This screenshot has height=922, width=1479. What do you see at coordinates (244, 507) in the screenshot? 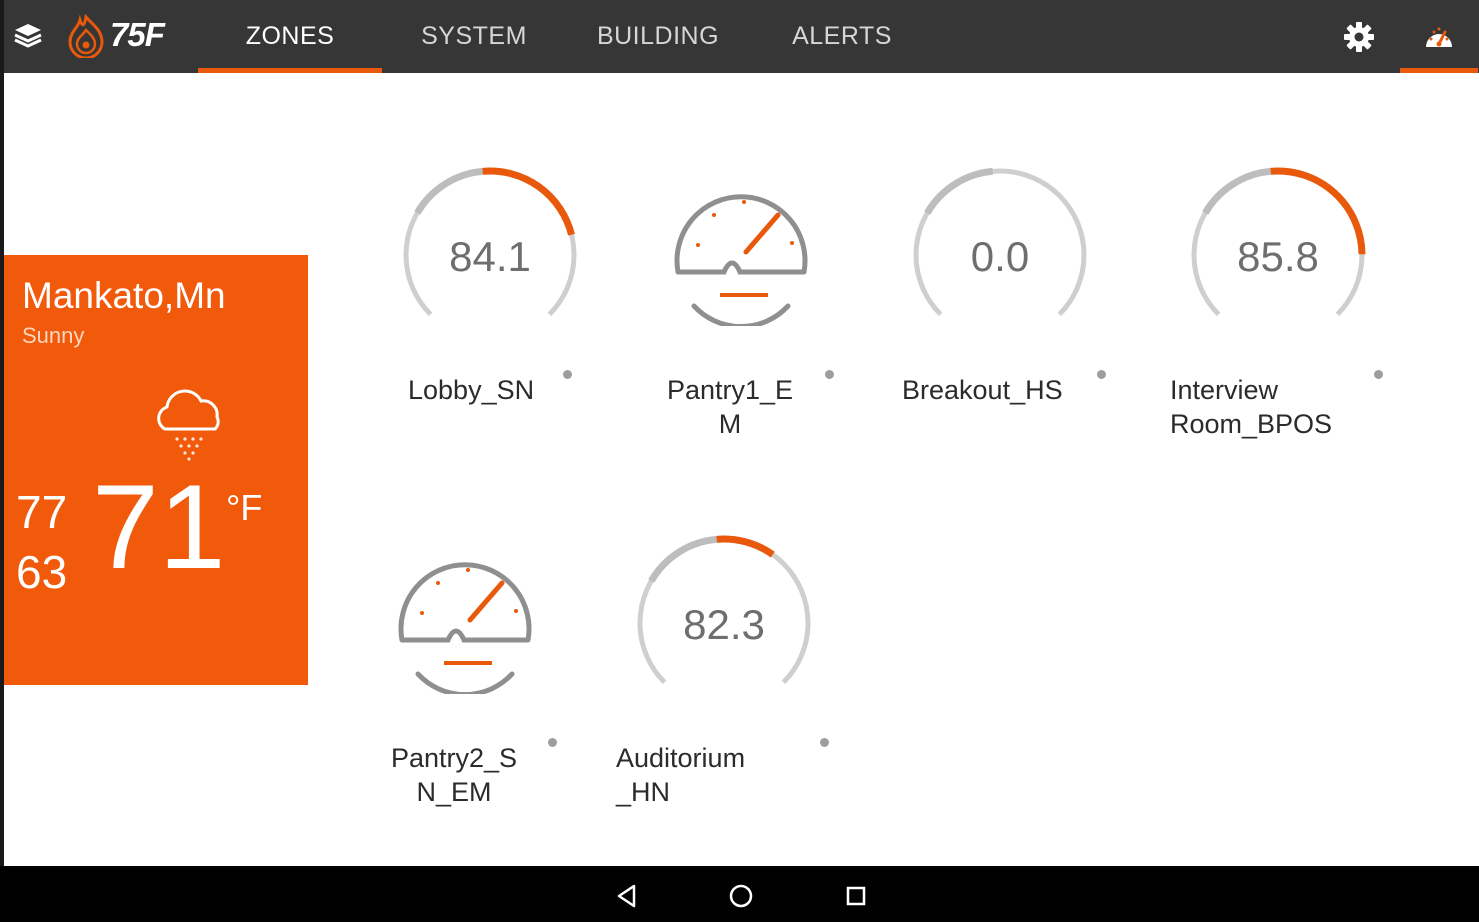
I see `weather-unit: °F` at bounding box center [244, 507].